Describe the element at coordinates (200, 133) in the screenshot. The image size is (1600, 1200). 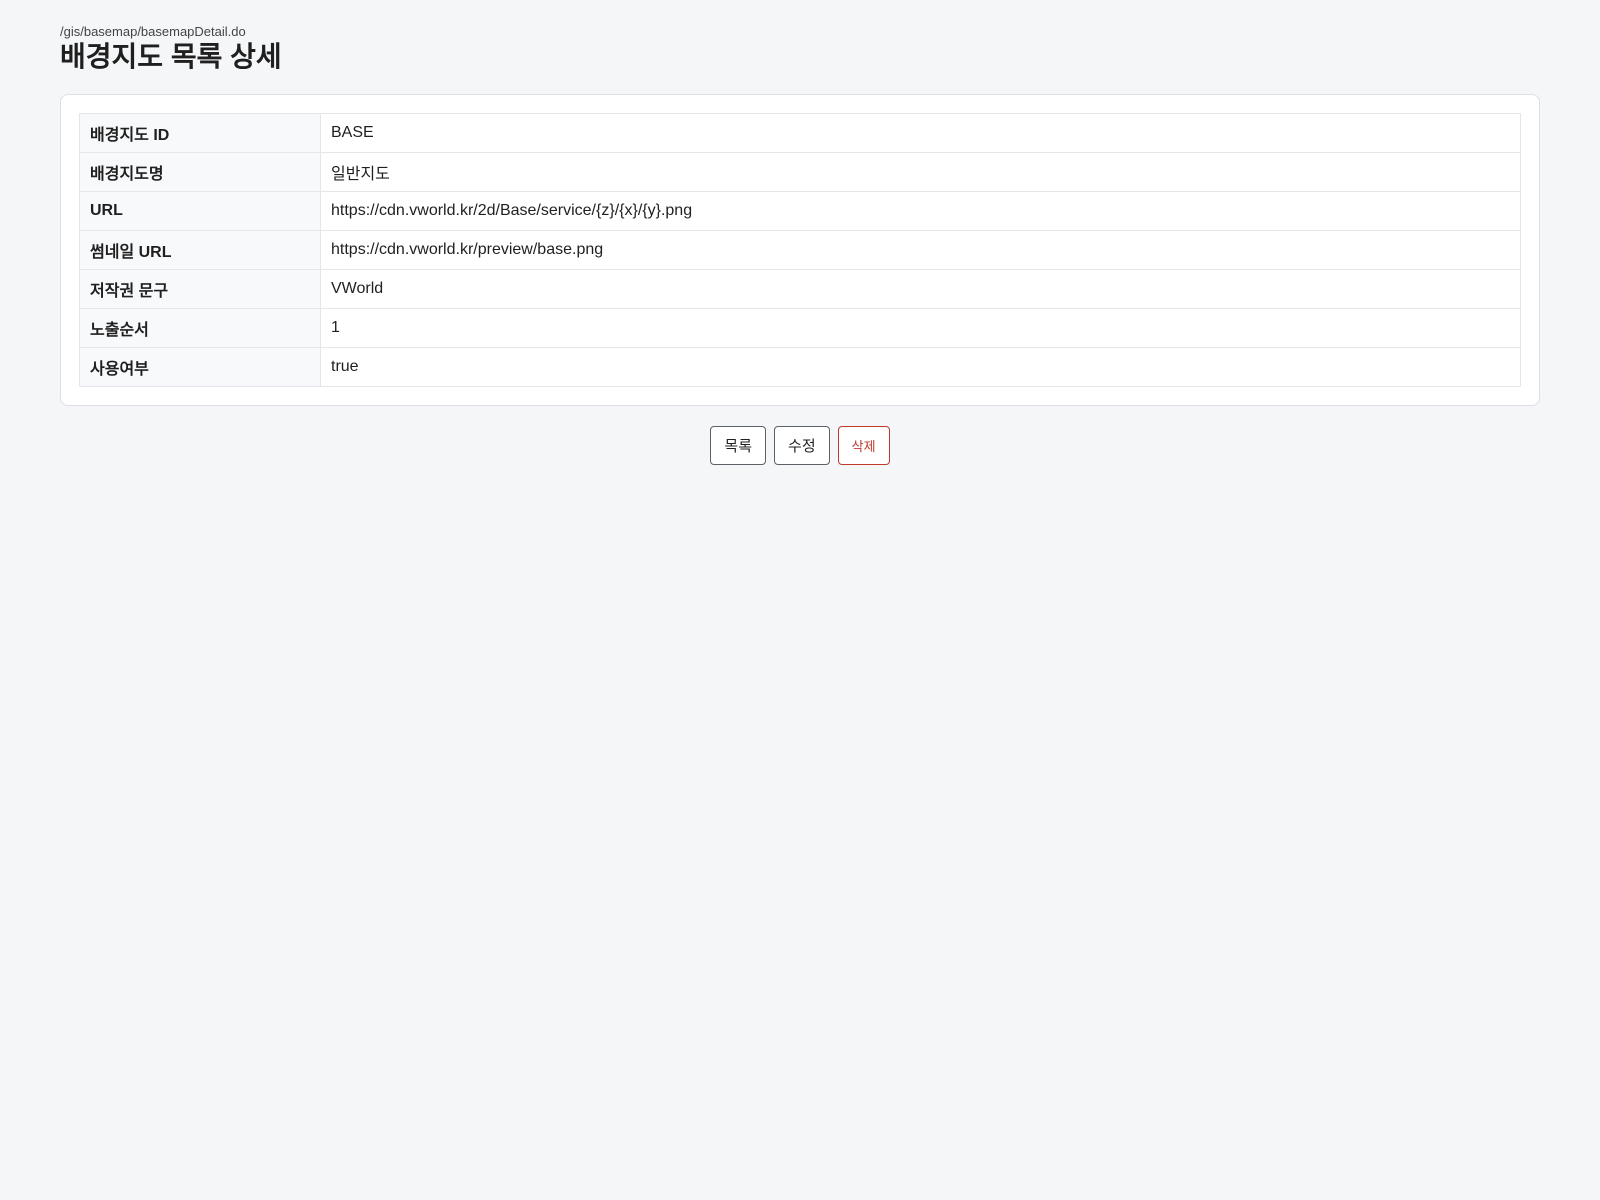
I see `row-label-basemap-id: 배경지도 ID` at that location.